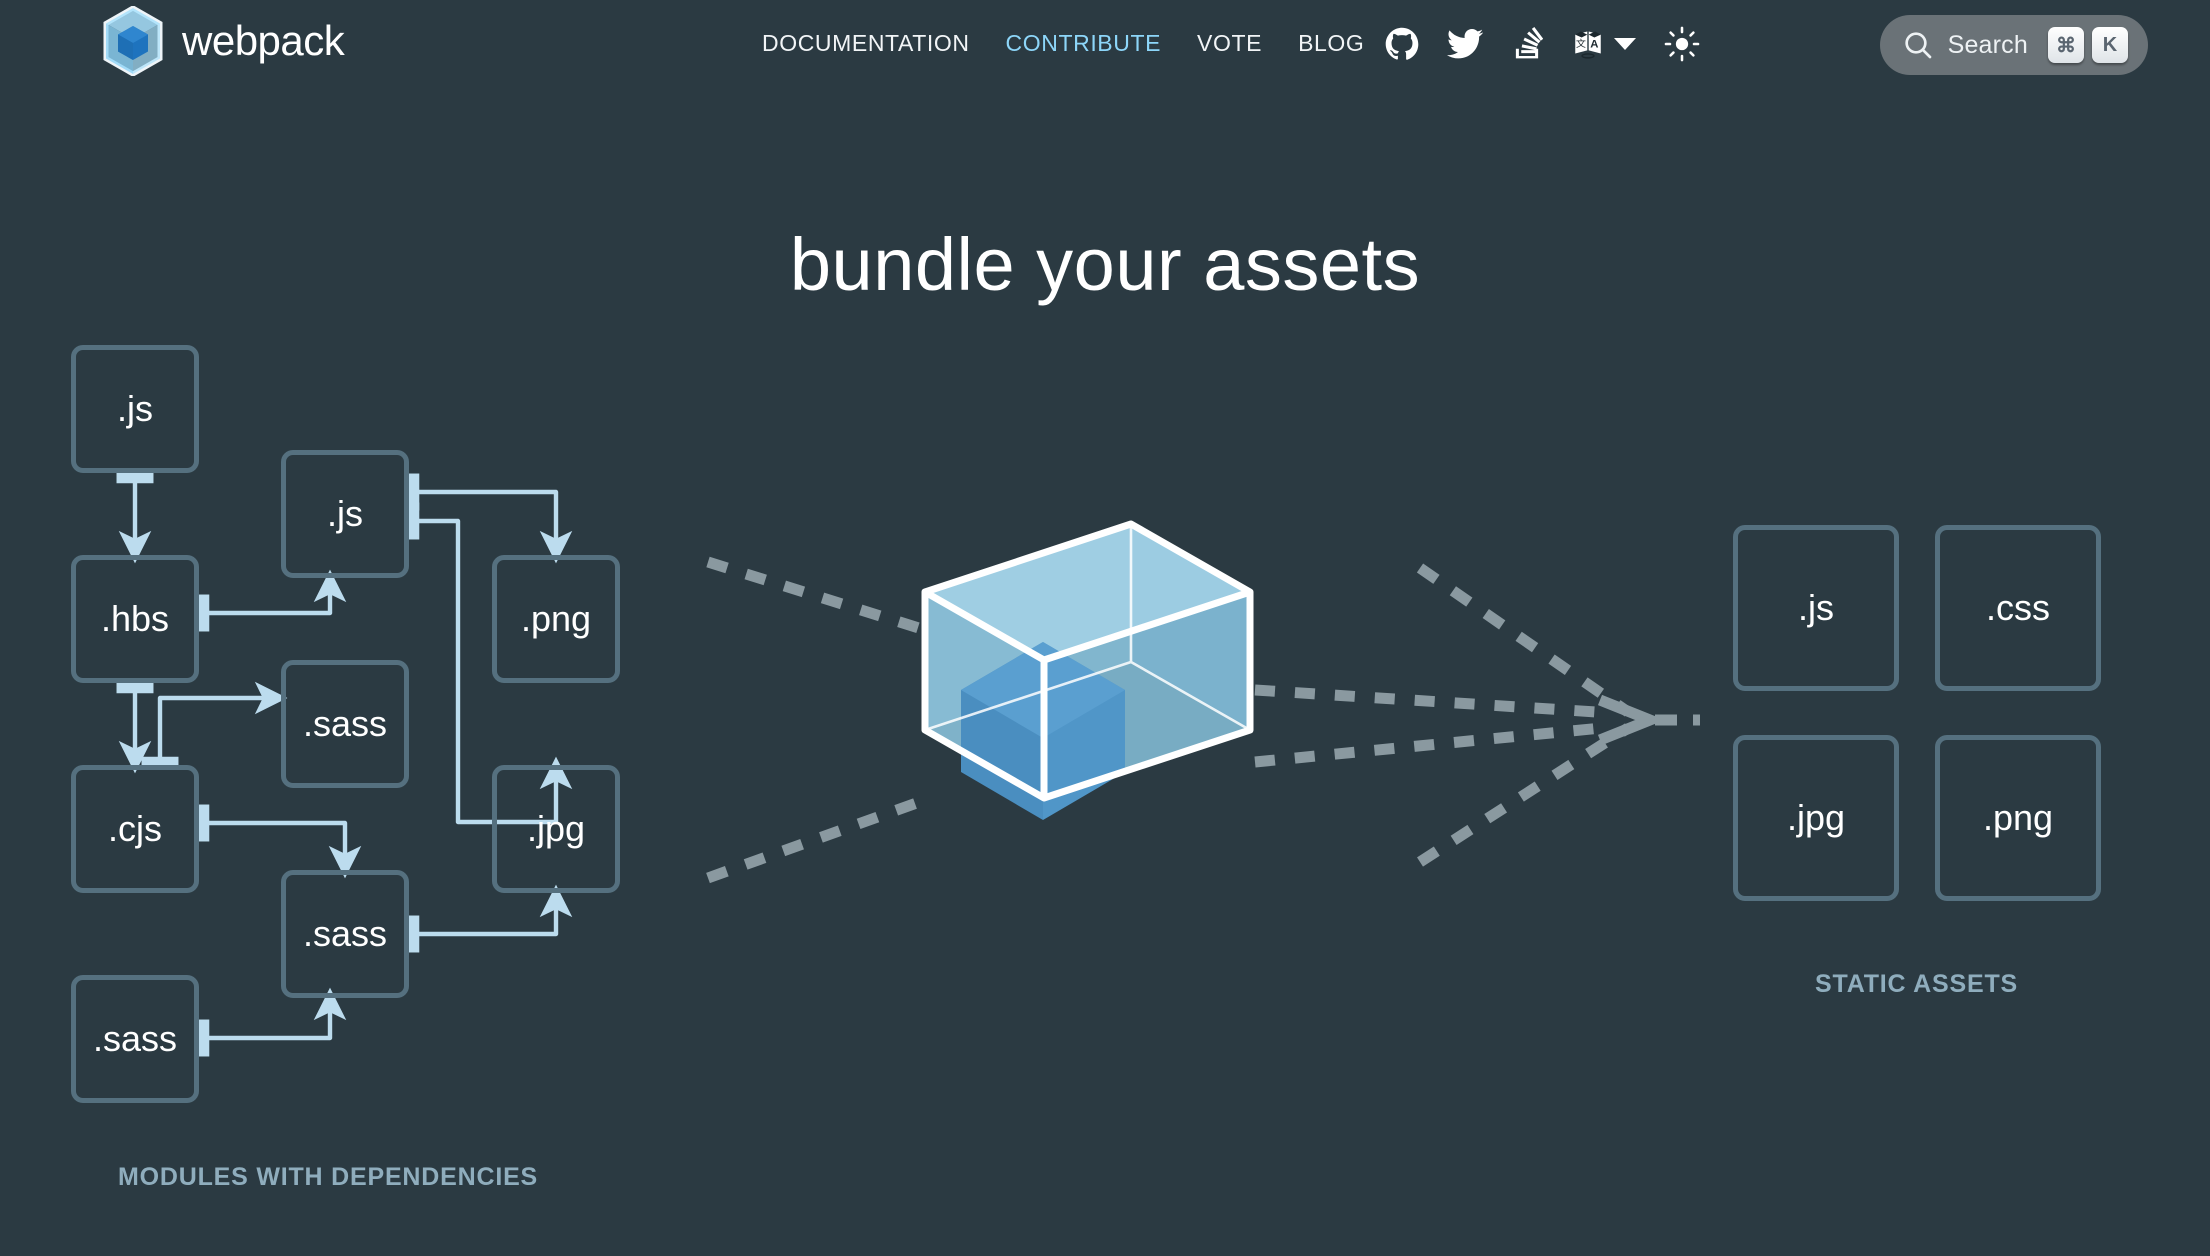  Describe the element at coordinates (1917, 984) in the screenshot. I see `assets-group-label: STATIC ASSETS` at that location.